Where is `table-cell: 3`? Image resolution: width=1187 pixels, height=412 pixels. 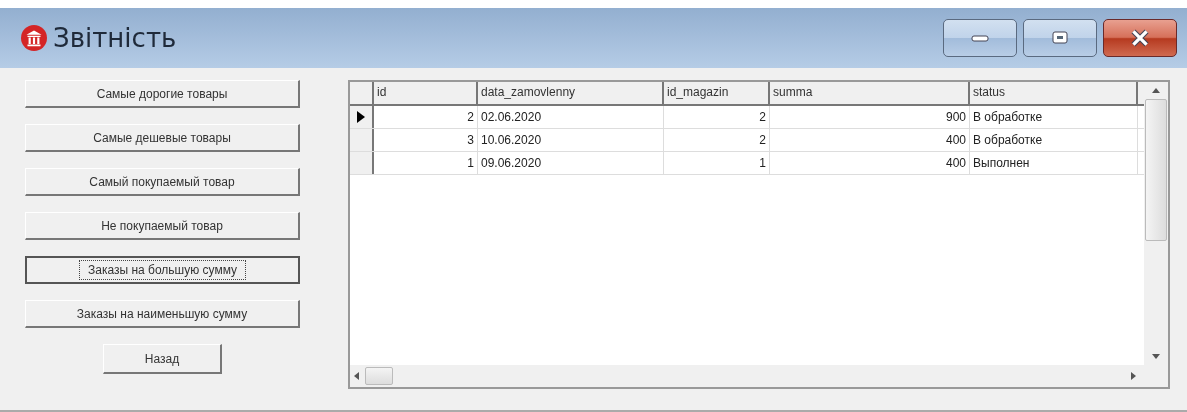 table-cell: 3 is located at coordinates (426, 140).